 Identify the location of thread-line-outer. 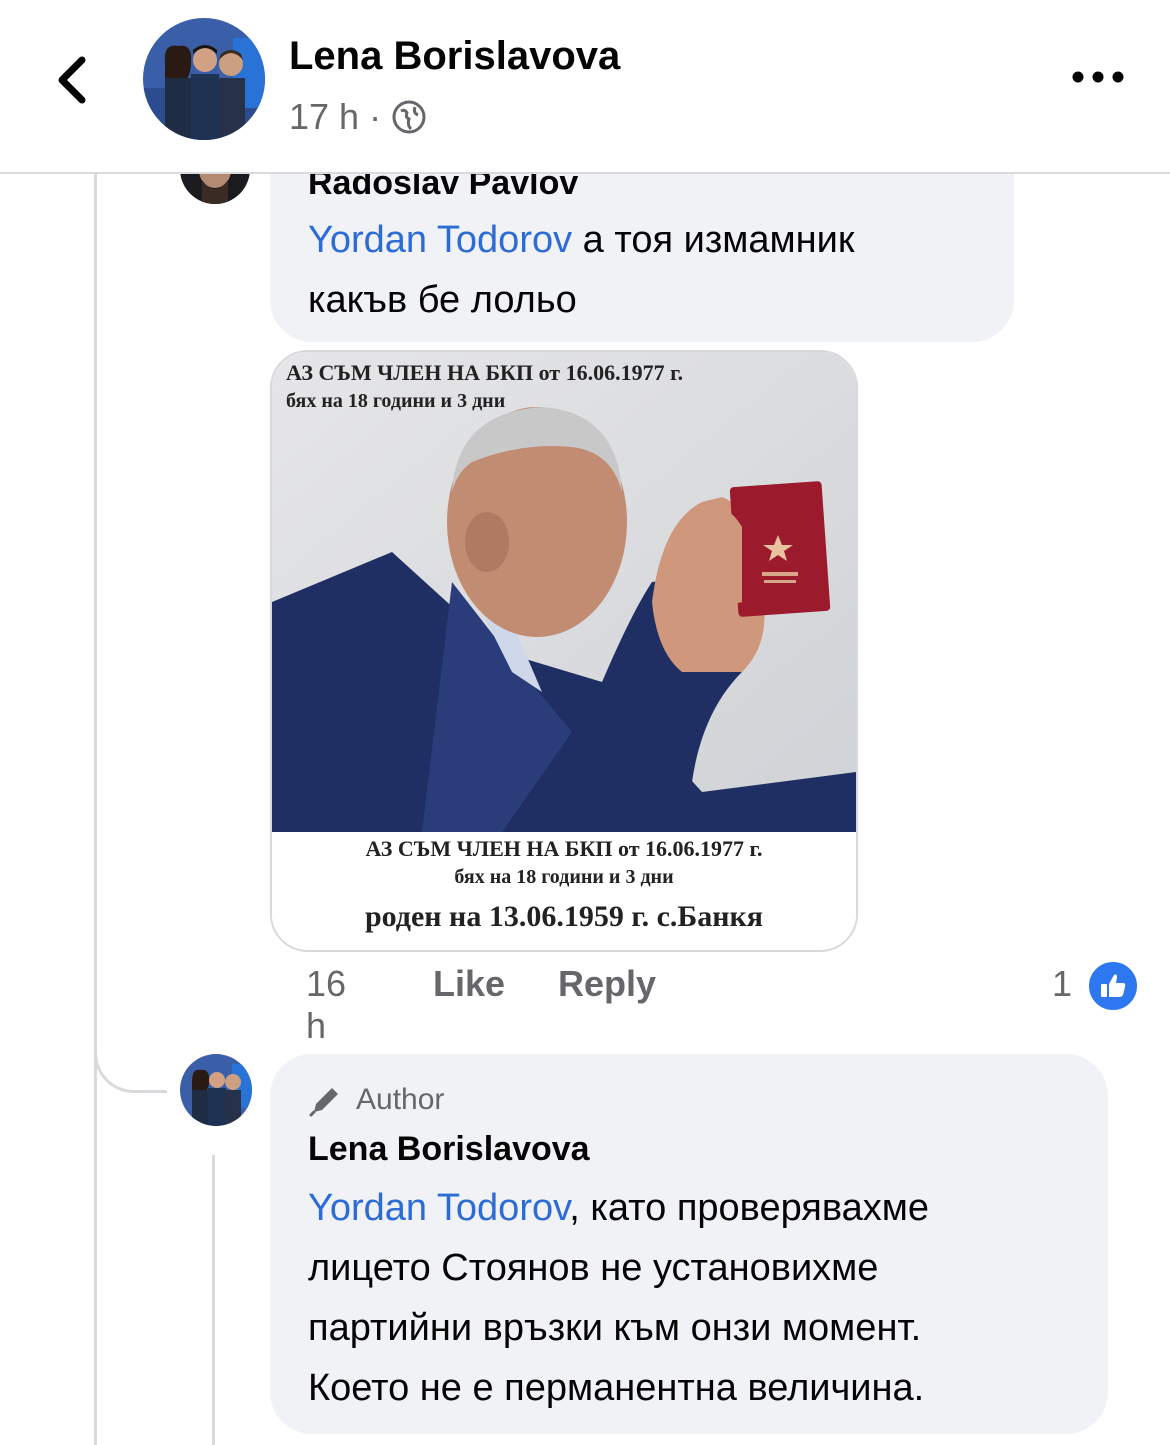
(95, 808).